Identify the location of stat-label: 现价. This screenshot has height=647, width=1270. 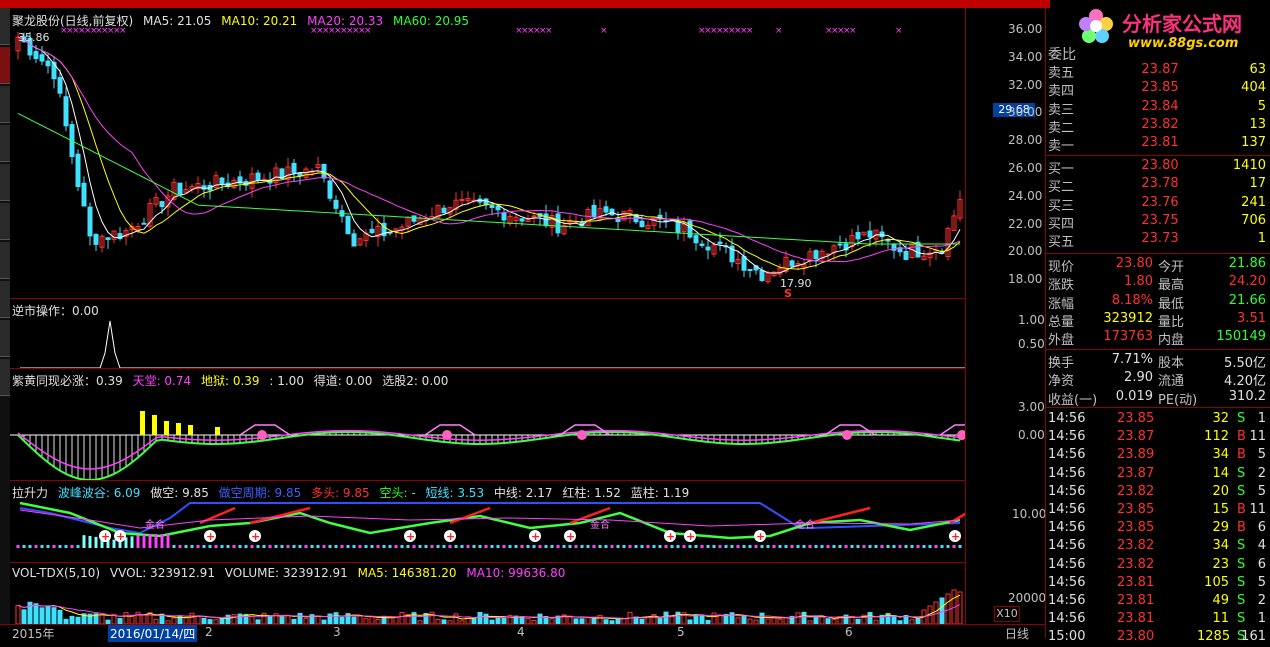
(1061, 267).